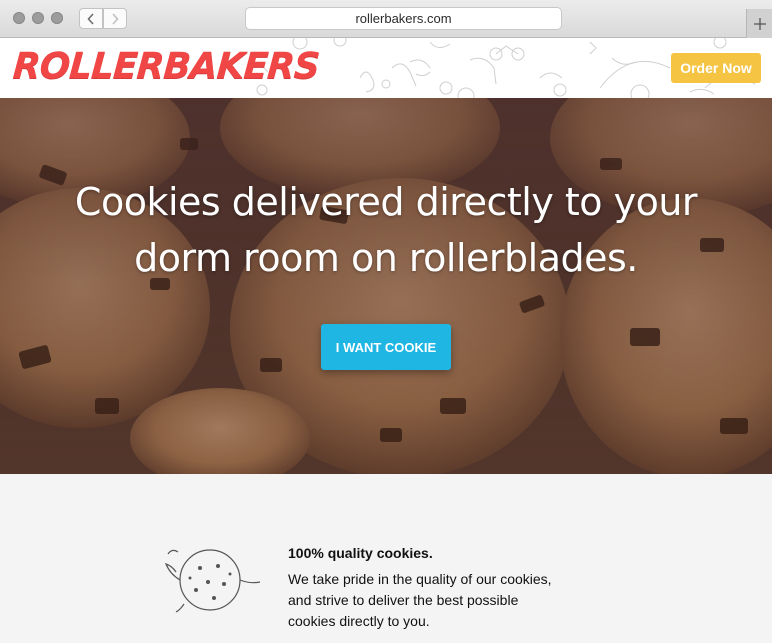  I want to click on rollerbakers-logo: ROLLERBAKERS, so click(166, 66).